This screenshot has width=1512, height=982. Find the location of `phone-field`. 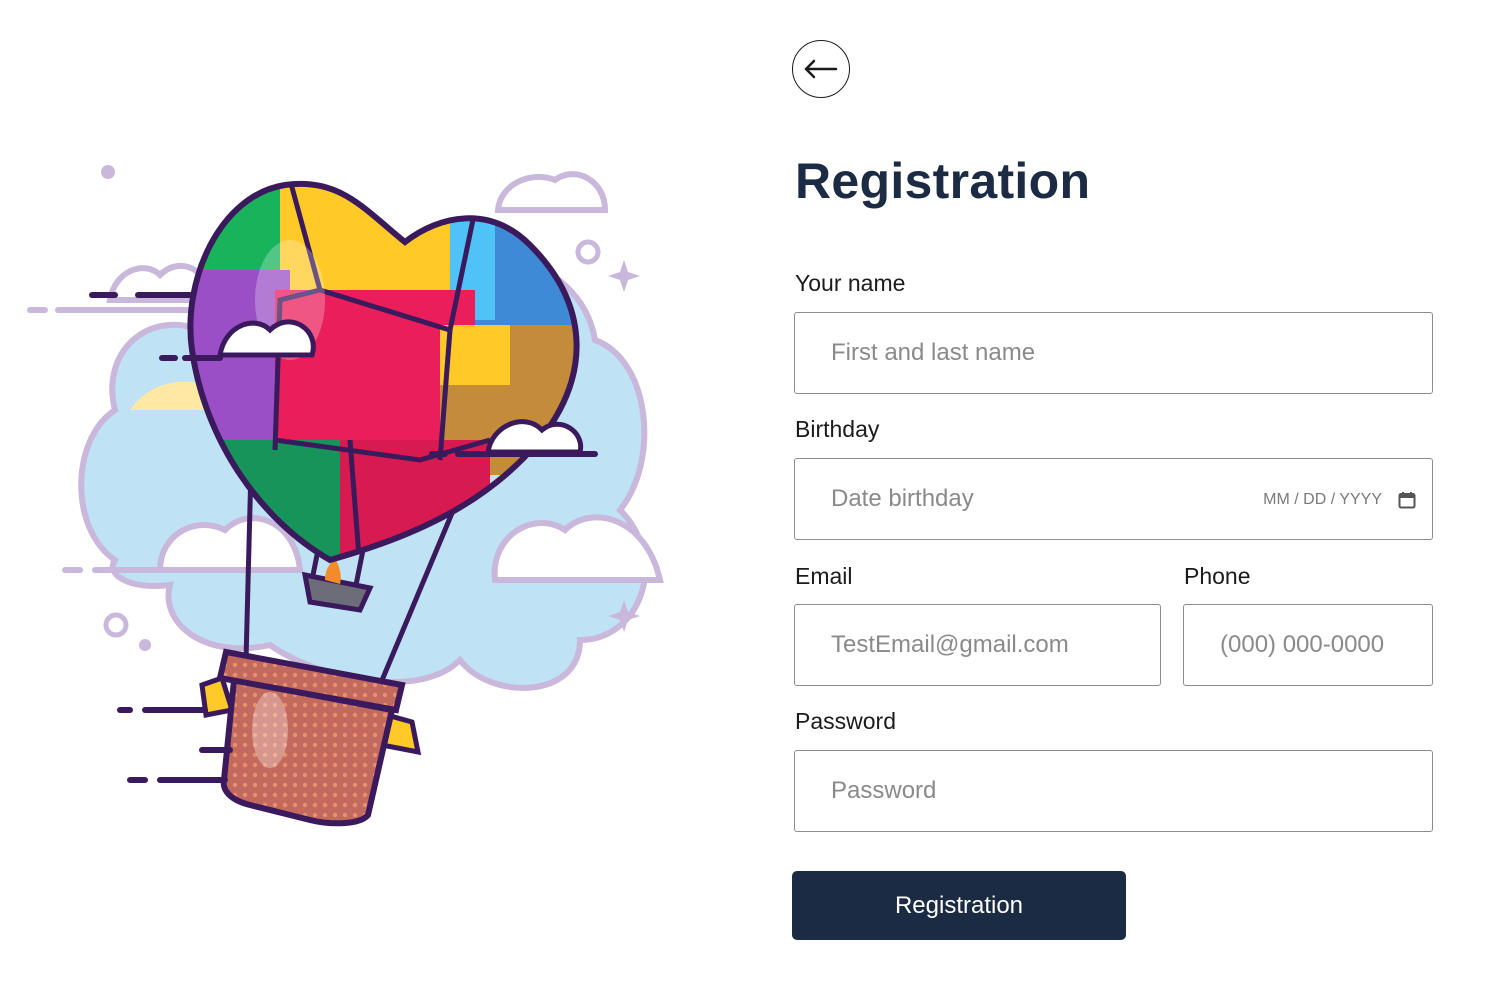

phone-field is located at coordinates (1308, 645).